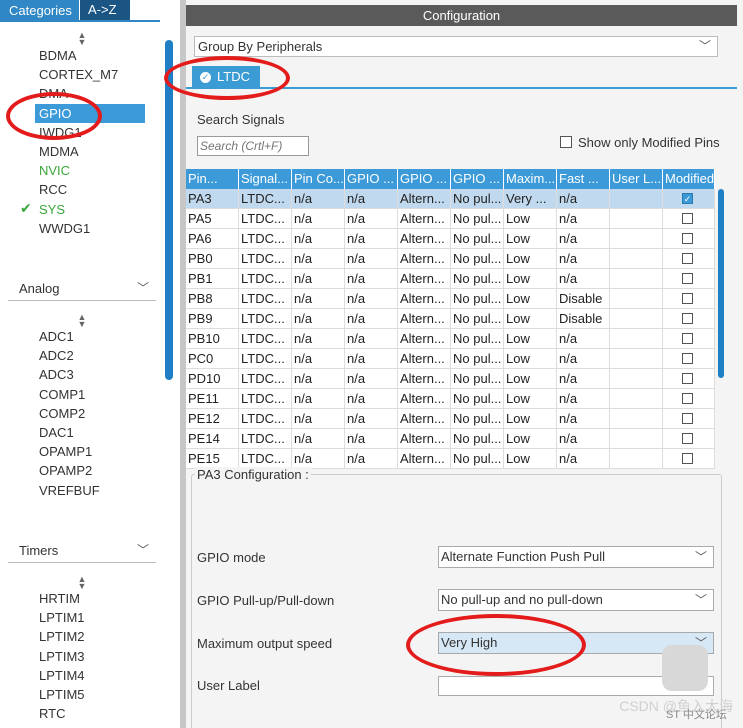  Describe the element at coordinates (105, 10) in the screenshot. I see `tab-a-to-z: A->Z` at that location.